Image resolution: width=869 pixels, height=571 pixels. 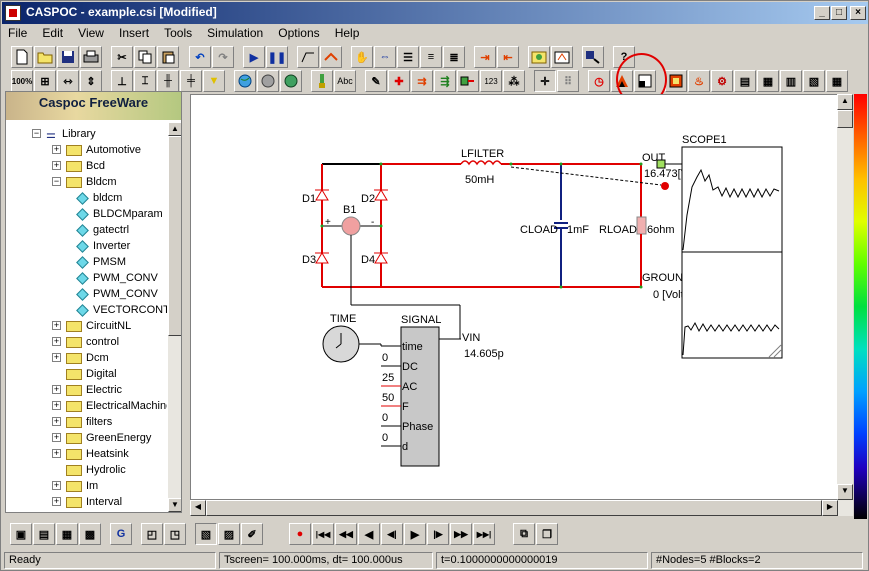 What do you see at coordinates (661, 164) in the screenshot?
I see `node-out-marker` at bounding box center [661, 164].